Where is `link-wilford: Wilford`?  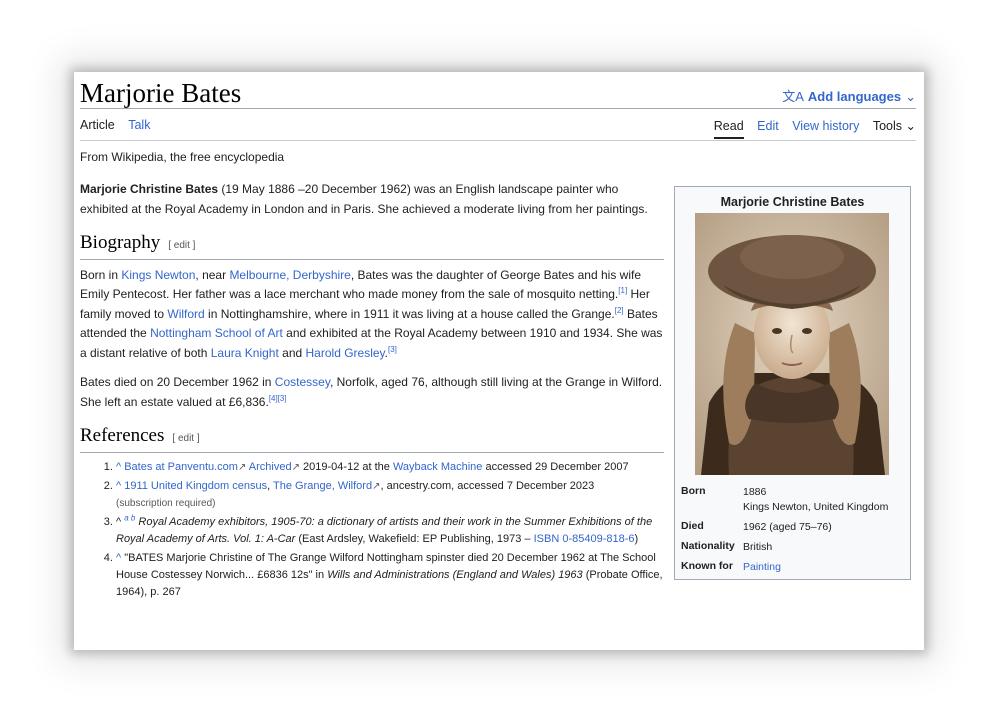 link-wilford: Wilford is located at coordinates (185, 314).